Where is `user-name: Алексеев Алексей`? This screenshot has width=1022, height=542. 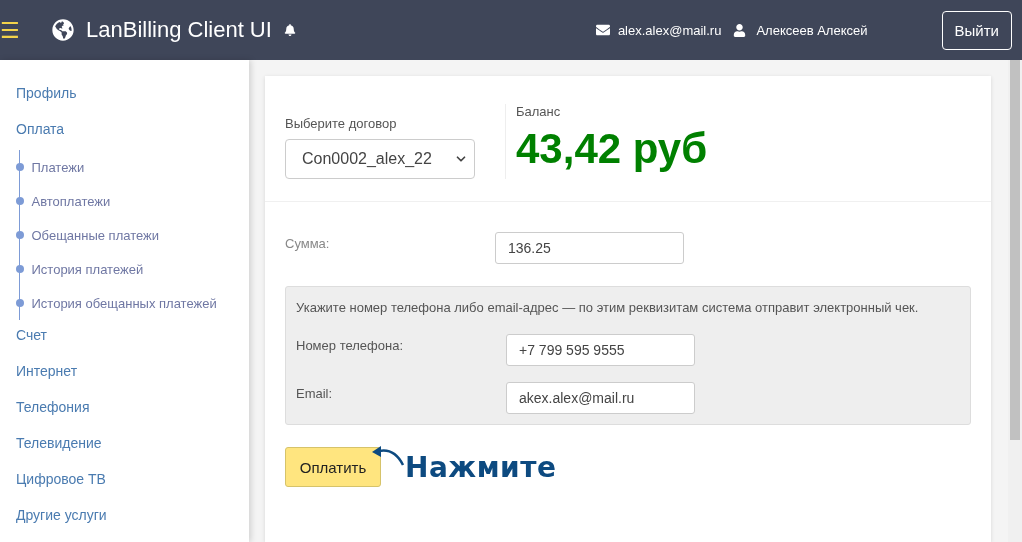 user-name: Алексеев Алексей is located at coordinates (812, 30).